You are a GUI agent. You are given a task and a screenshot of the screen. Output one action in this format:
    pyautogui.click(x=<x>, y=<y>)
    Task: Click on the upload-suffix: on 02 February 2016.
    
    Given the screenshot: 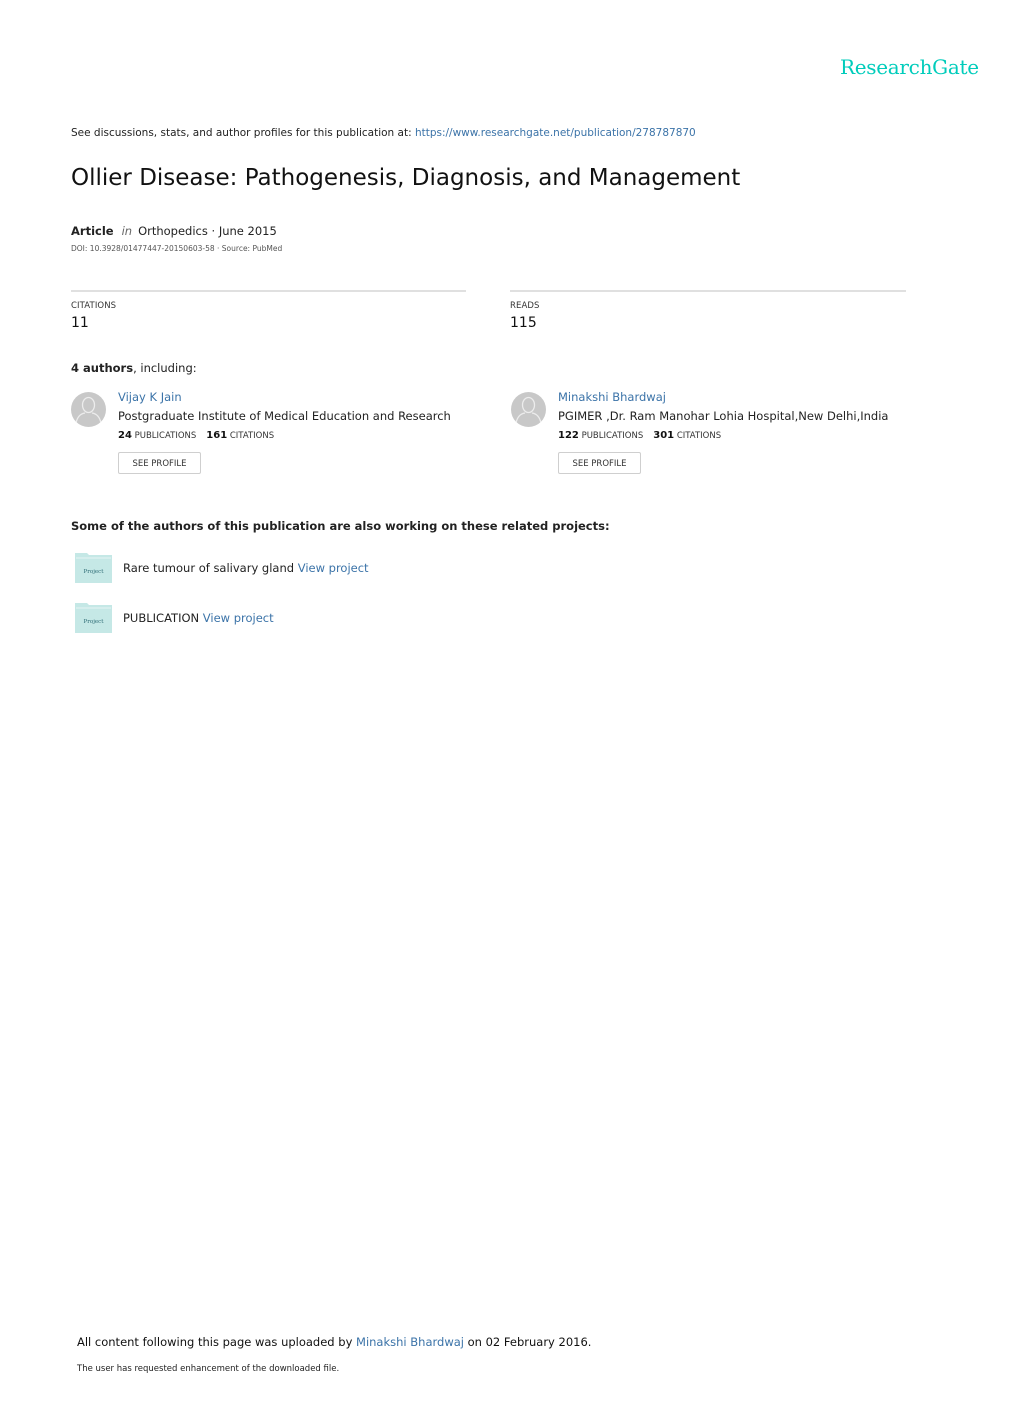 What is the action you would take?
    pyautogui.click(x=527, y=1342)
    